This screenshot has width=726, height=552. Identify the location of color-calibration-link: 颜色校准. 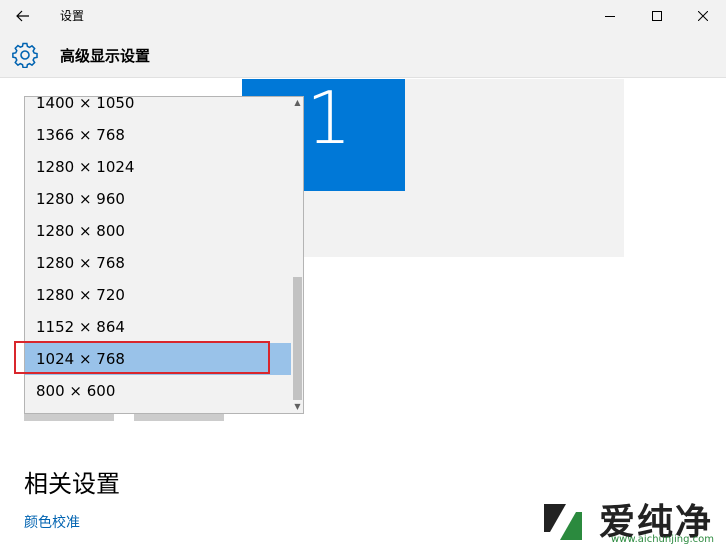
(52, 522).